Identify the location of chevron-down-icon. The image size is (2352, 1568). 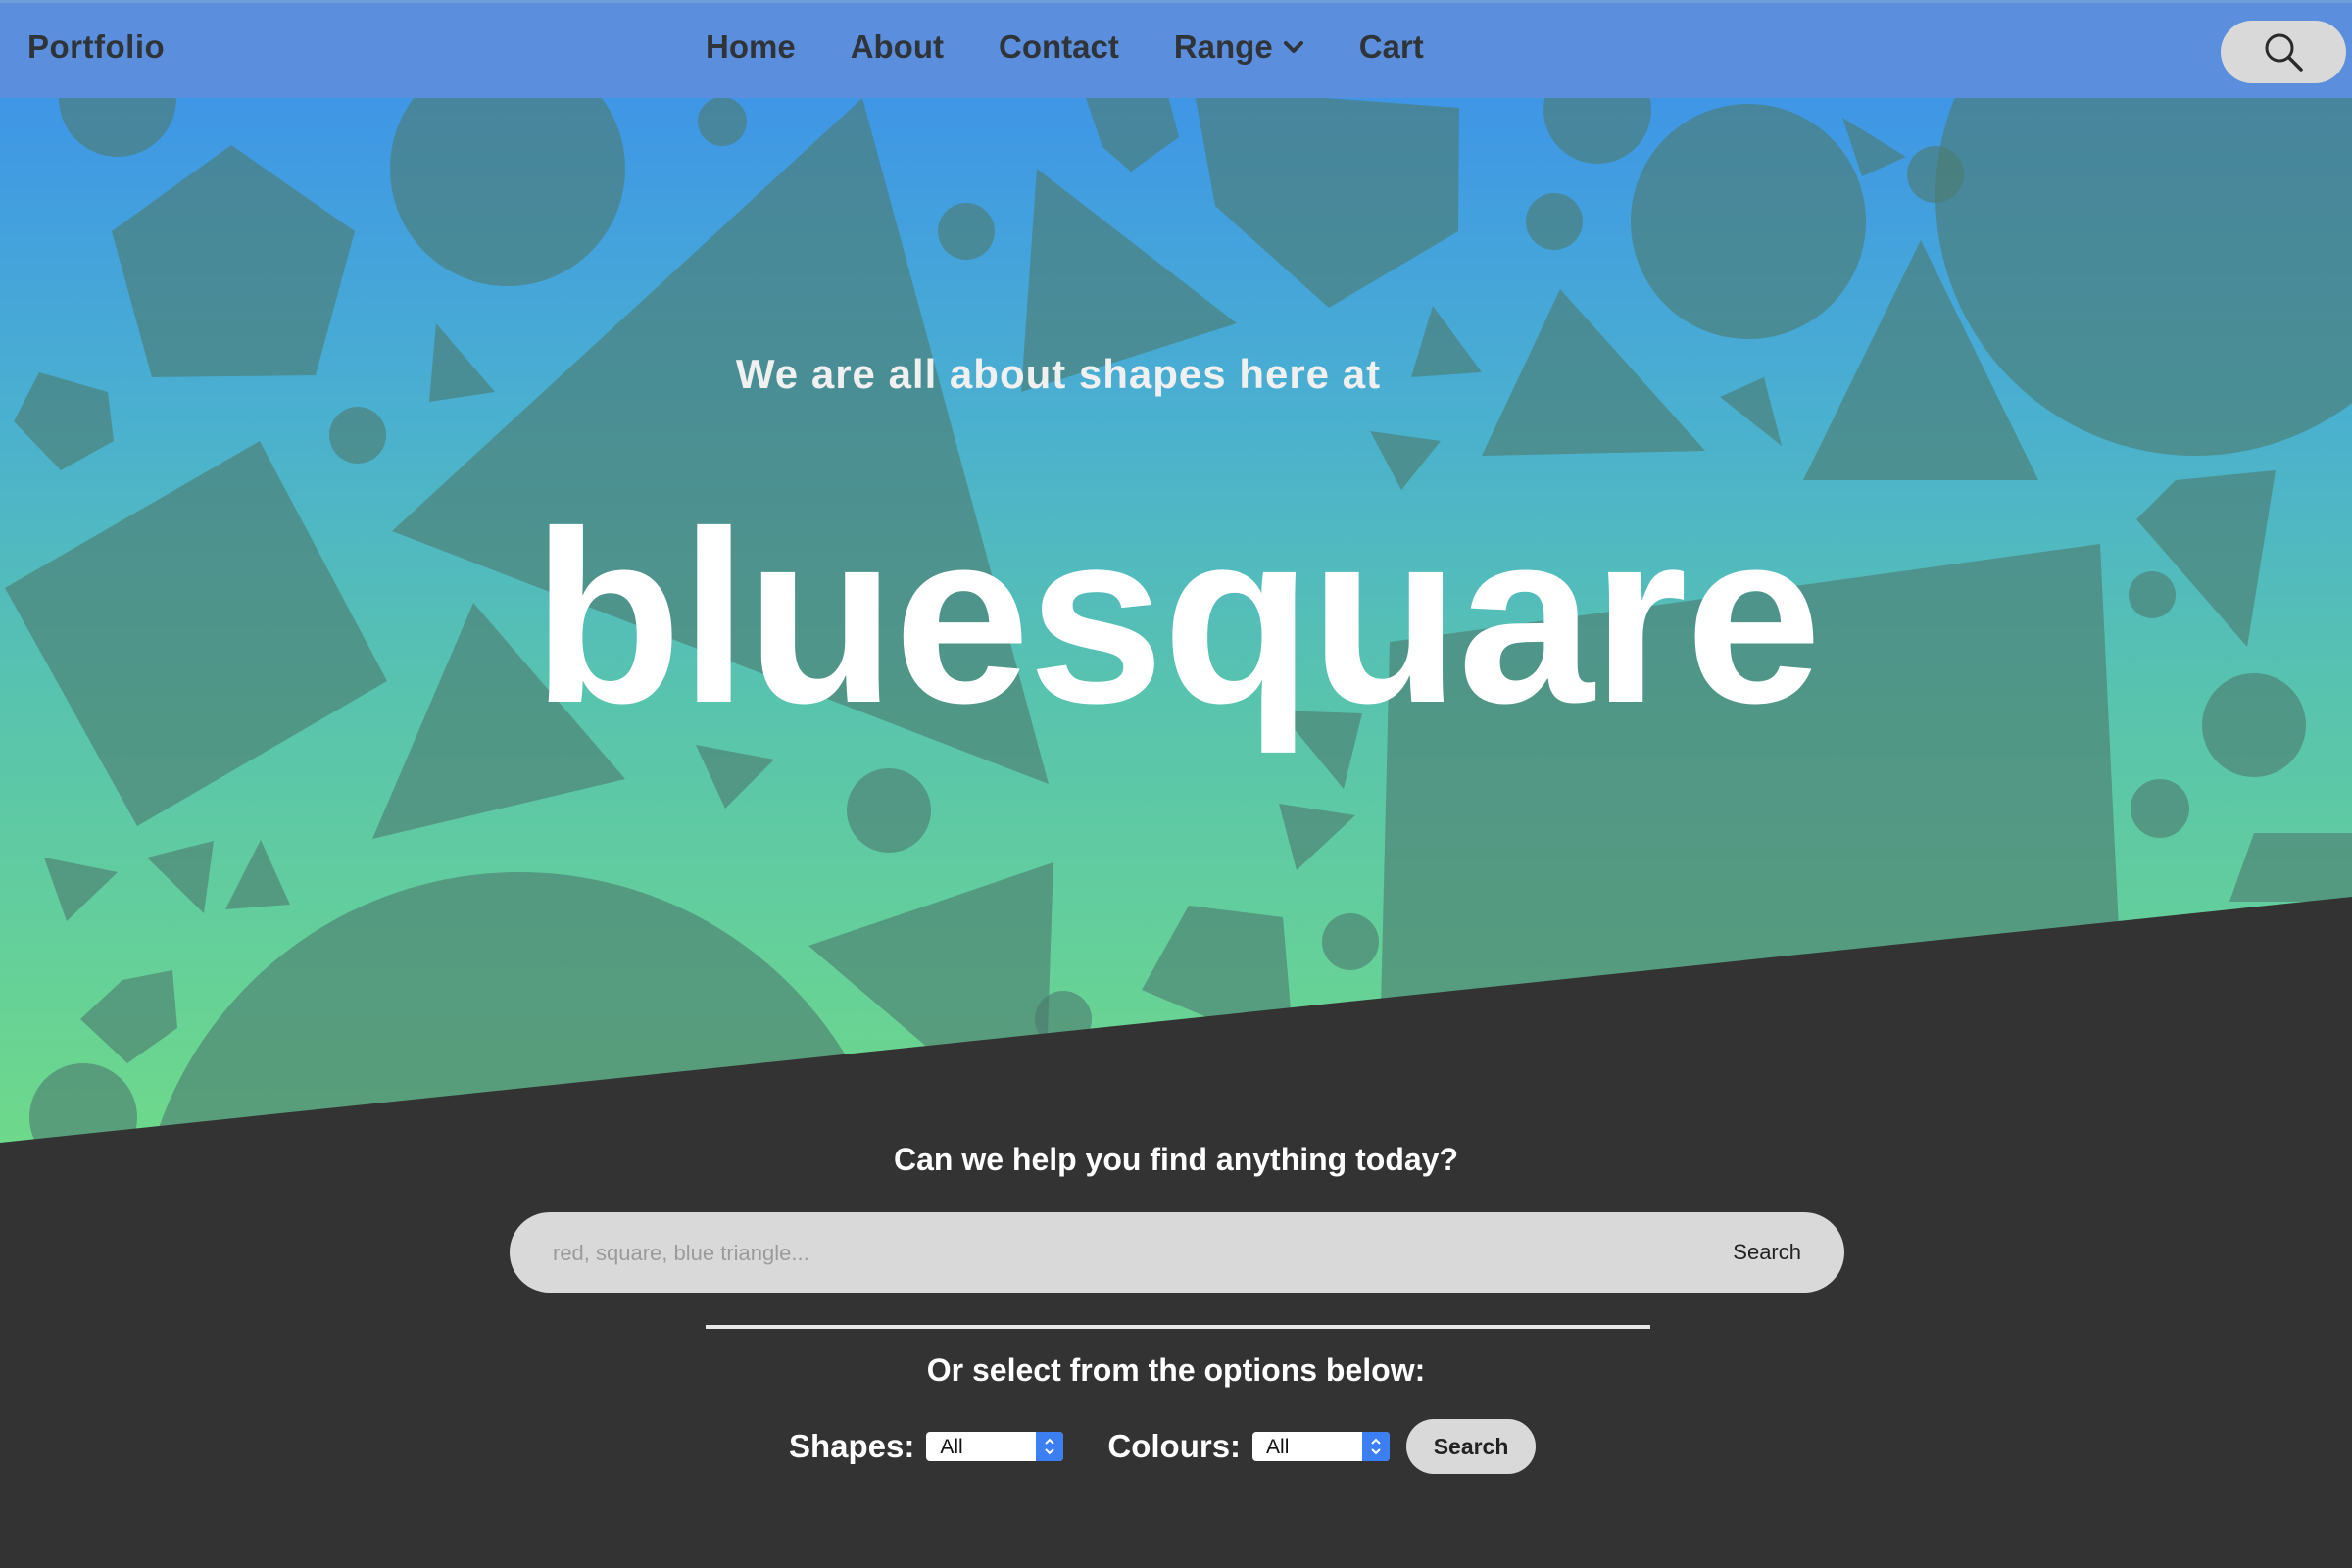
(1293, 47).